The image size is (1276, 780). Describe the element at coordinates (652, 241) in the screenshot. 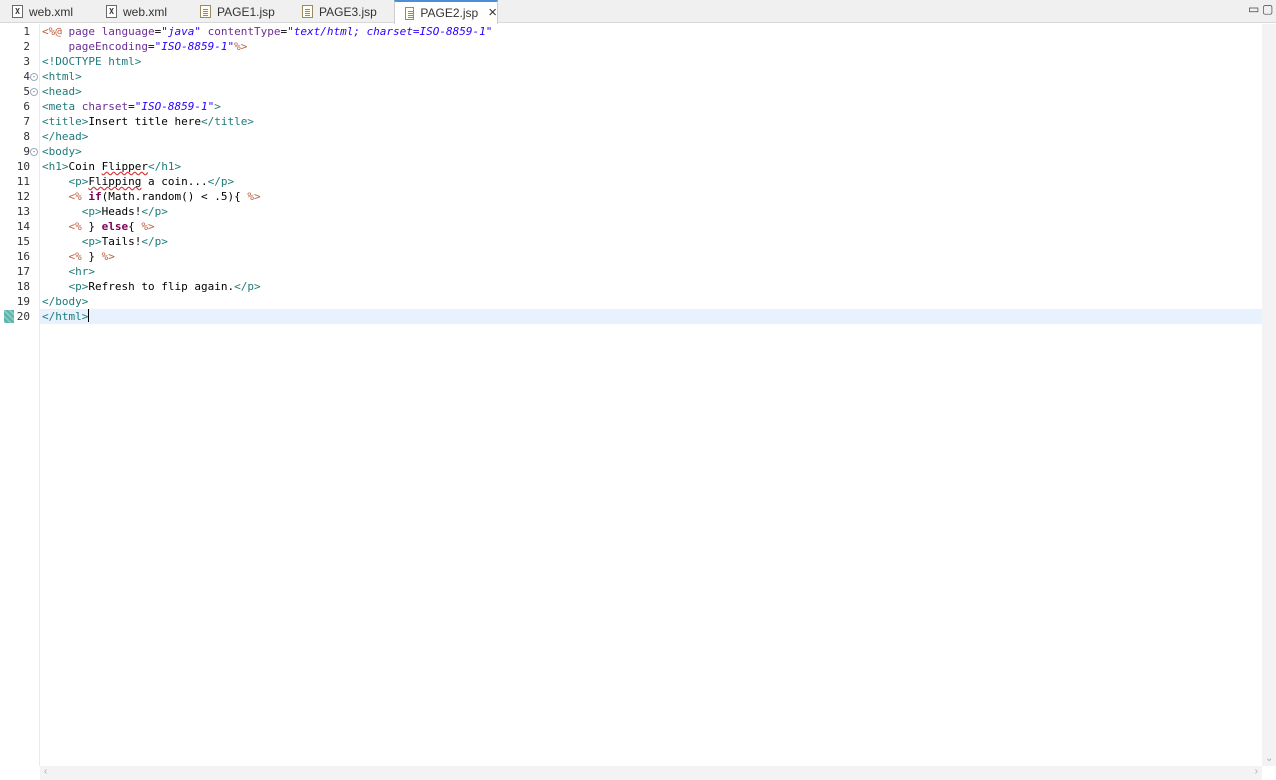

I see `code-line: <p>Tails!</p>` at that location.